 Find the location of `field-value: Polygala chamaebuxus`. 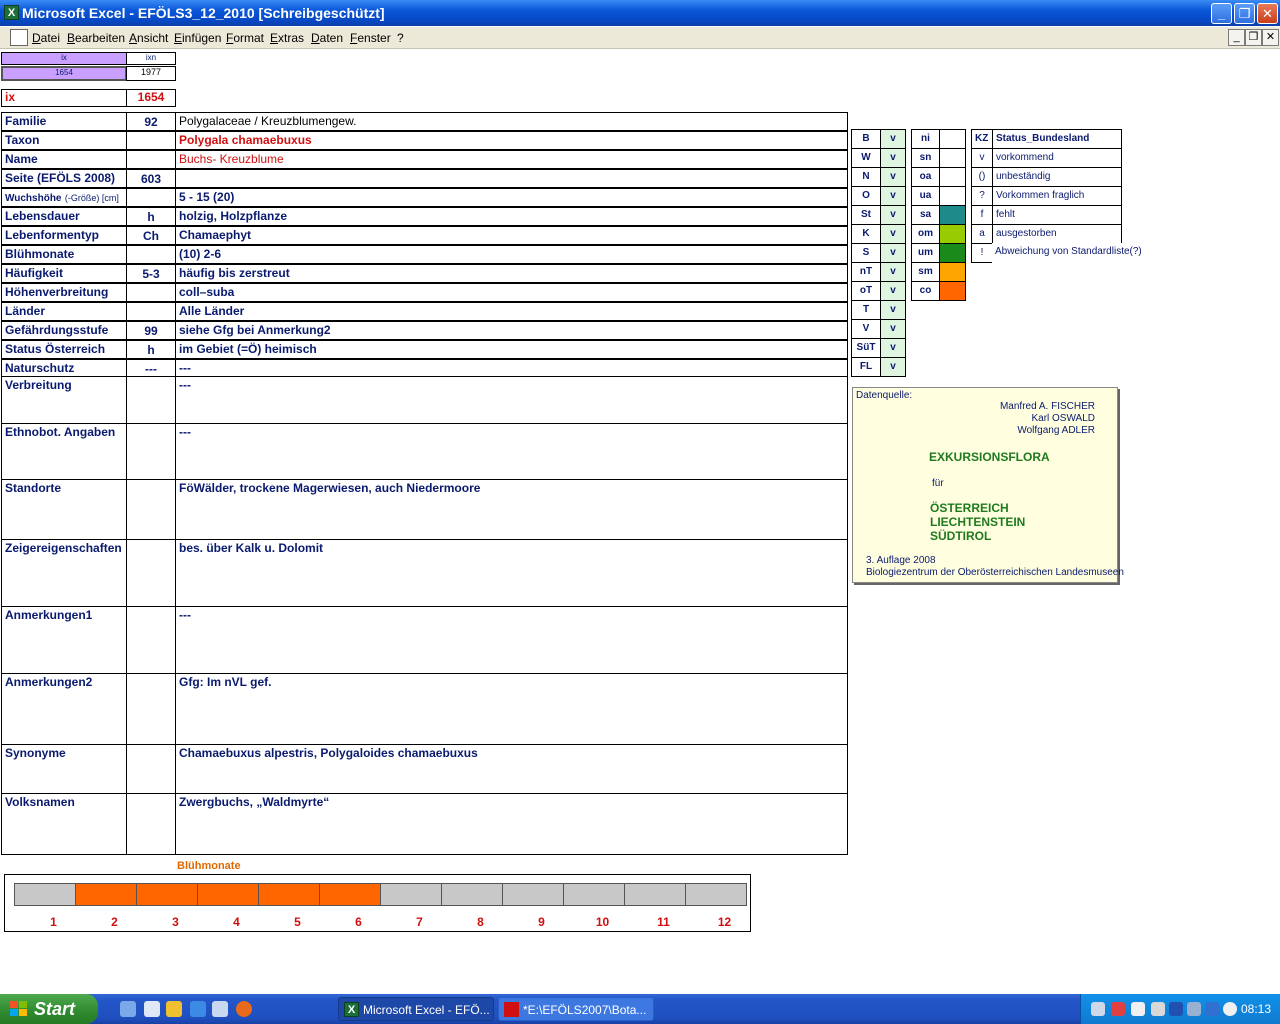

field-value: Polygala chamaebuxus is located at coordinates (511, 140).